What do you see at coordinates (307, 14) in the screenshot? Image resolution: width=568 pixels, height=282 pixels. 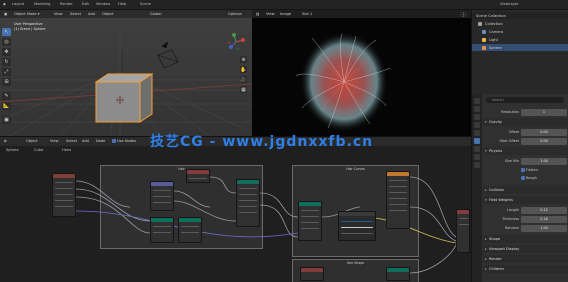 I see `render-slot-selector: Slot 1` at bounding box center [307, 14].